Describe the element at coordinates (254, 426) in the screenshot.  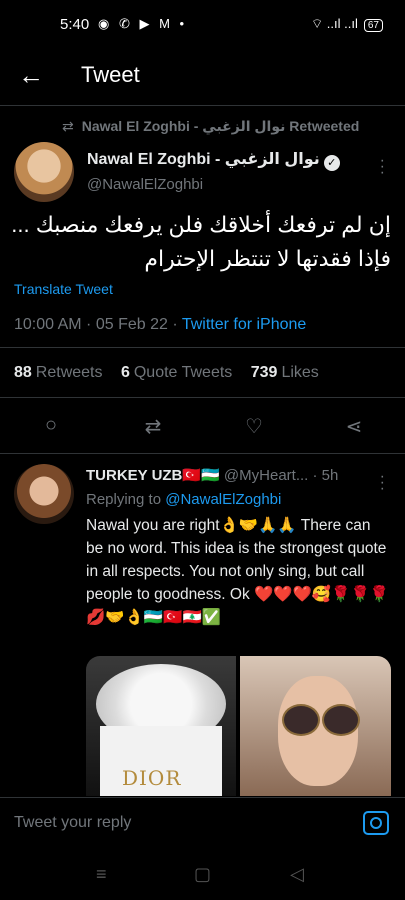
I see `like-icon: ♡` at that location.